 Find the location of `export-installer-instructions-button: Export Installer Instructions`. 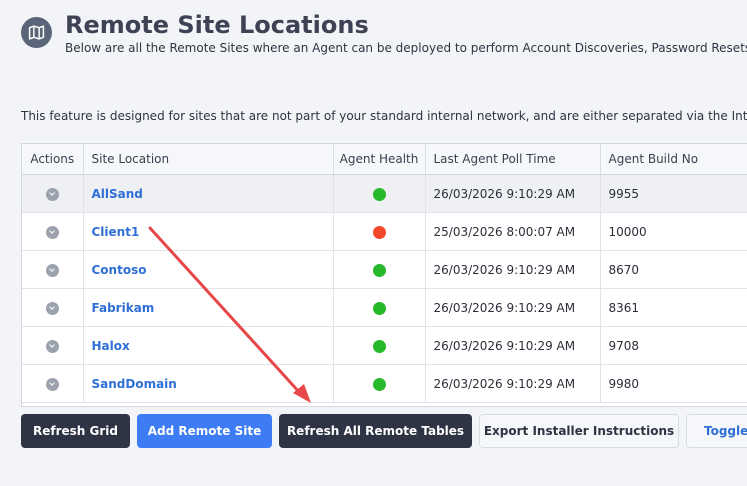

export-installer-instructions-button: Export Installer Instructions is located at coordinates (579, 431).